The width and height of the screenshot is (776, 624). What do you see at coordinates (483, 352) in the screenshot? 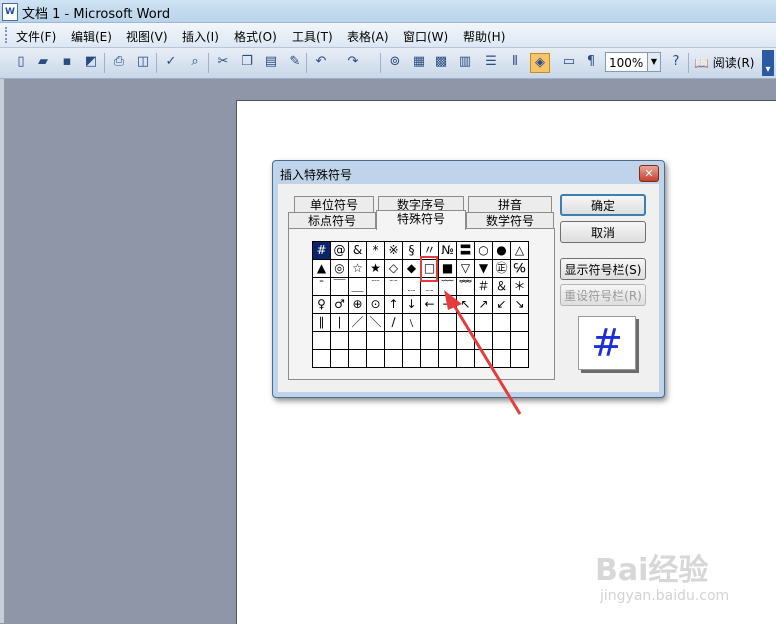
I see `annotation-arrow` at bounding box center [483, 352].